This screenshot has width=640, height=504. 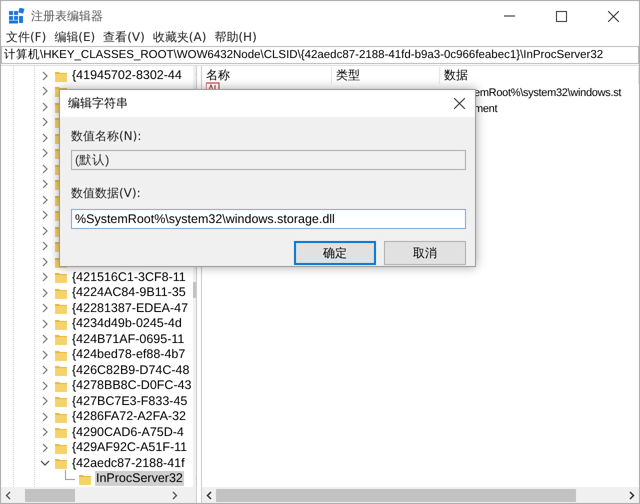 I want to click on ok-button: 确定, so click(x=335, y=253).